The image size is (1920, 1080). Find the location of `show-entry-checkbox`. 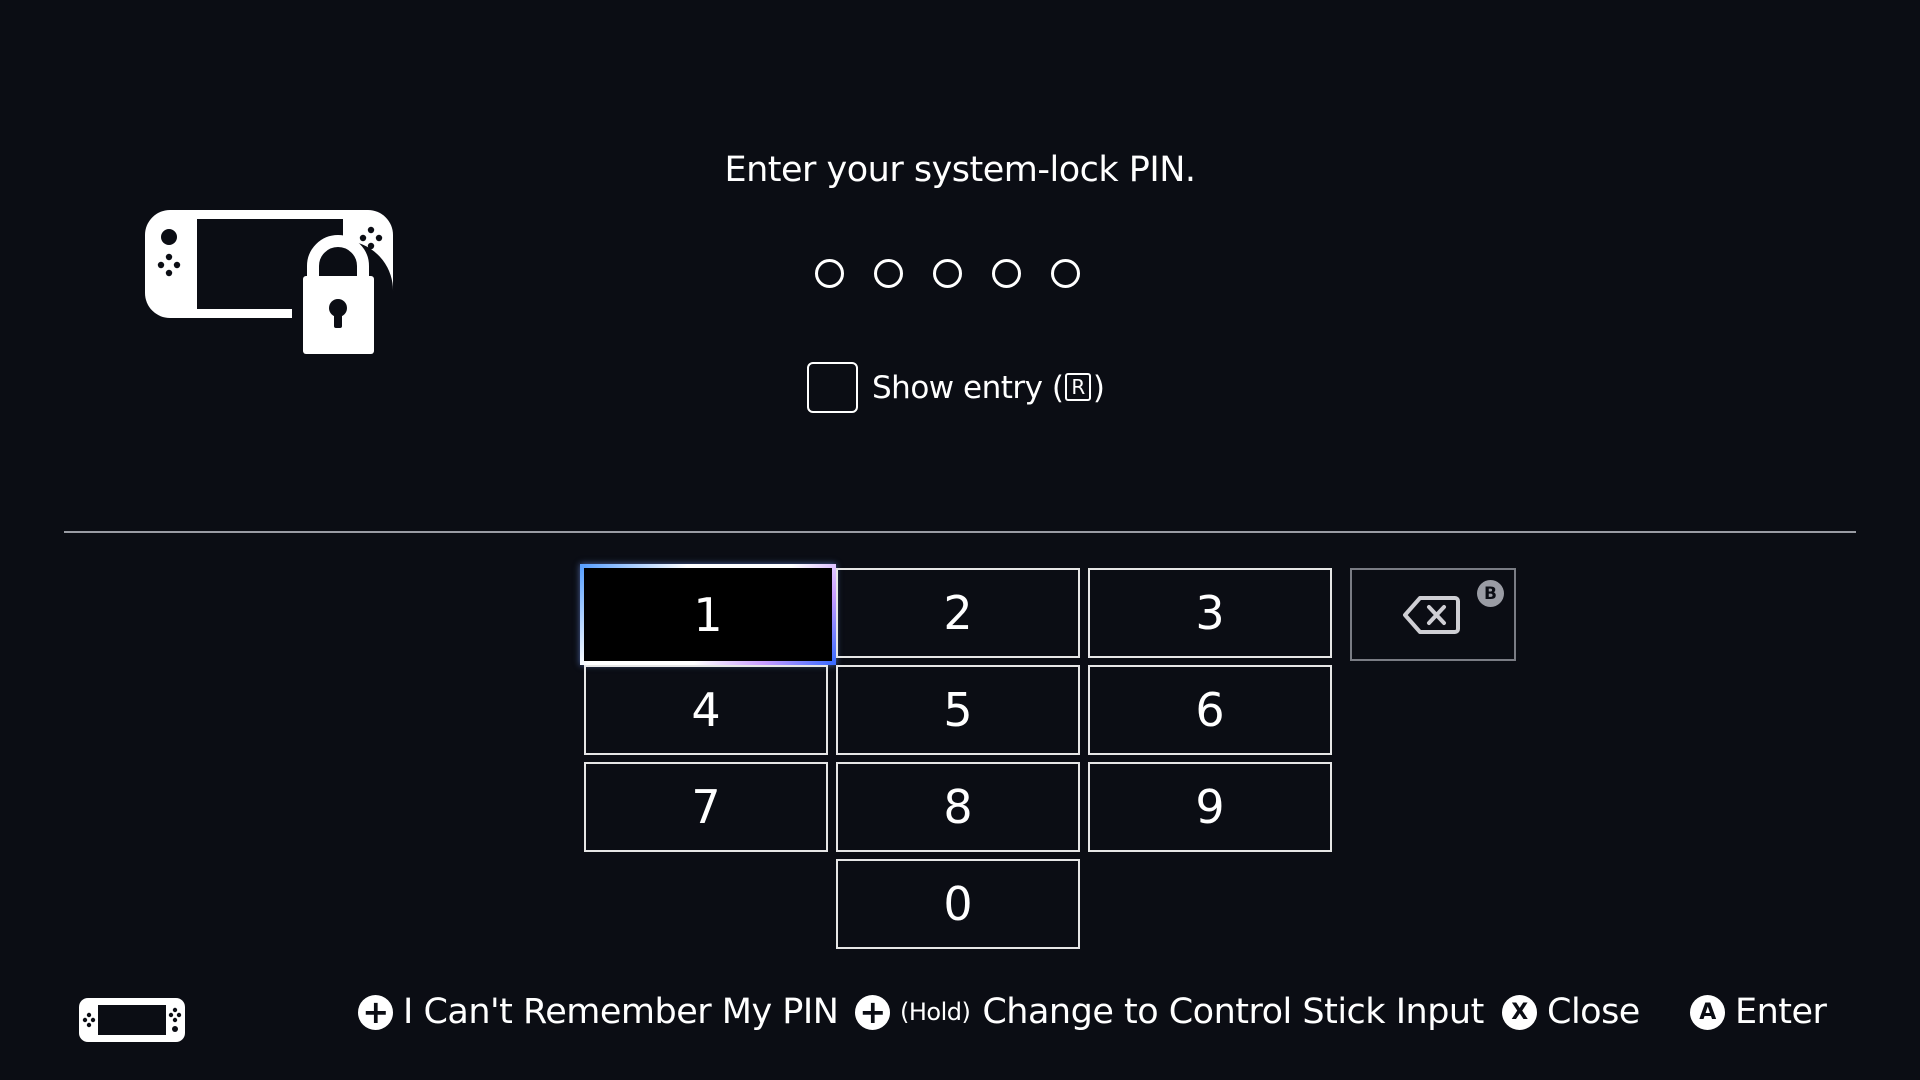

show-entry-checkbox is located at coordinates (832, 387).